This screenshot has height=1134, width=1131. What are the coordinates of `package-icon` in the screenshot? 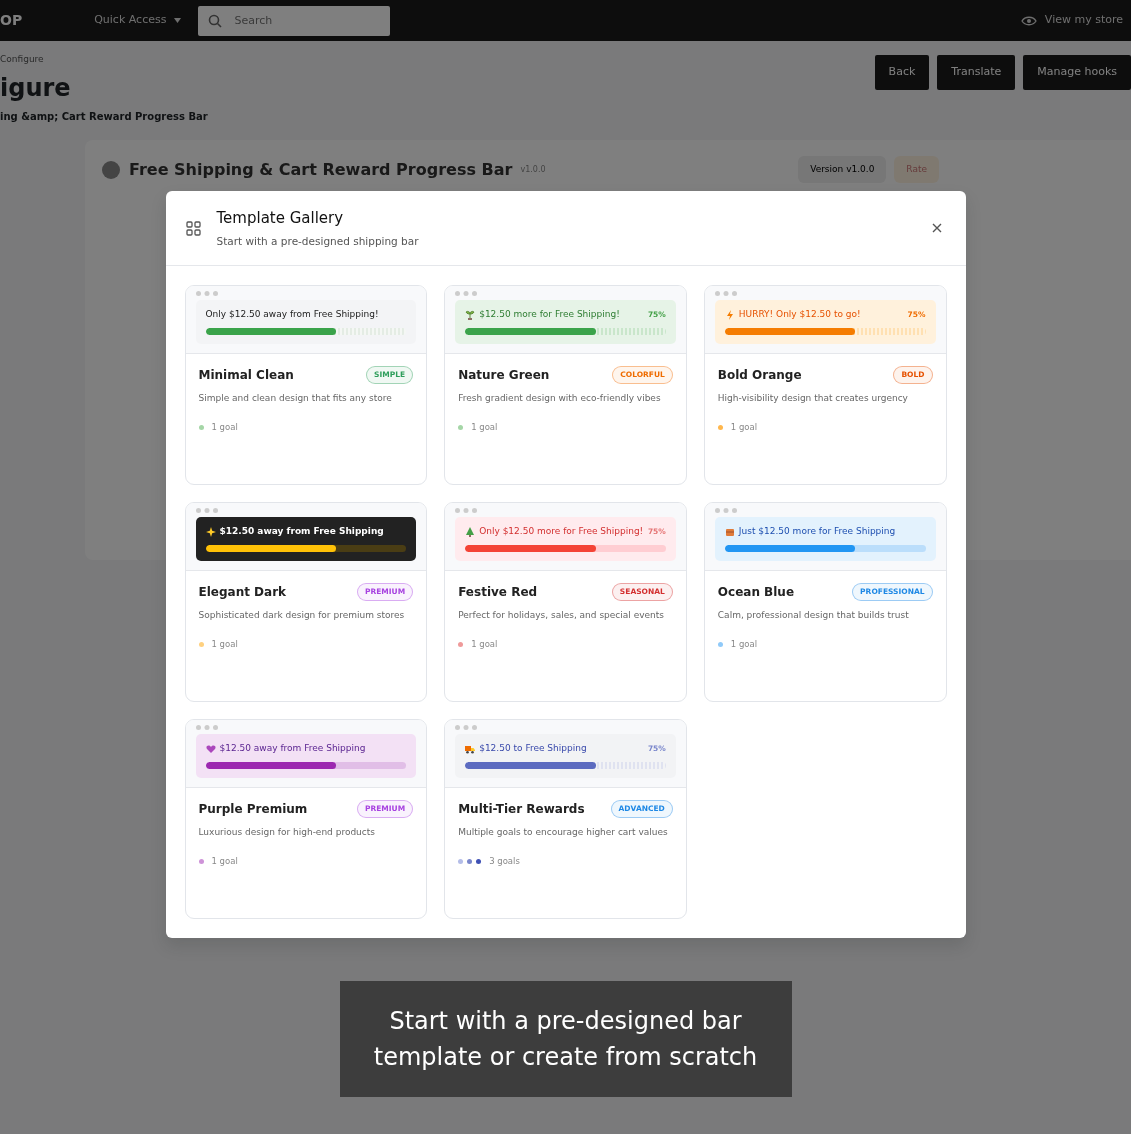 It's located at (729, 532).